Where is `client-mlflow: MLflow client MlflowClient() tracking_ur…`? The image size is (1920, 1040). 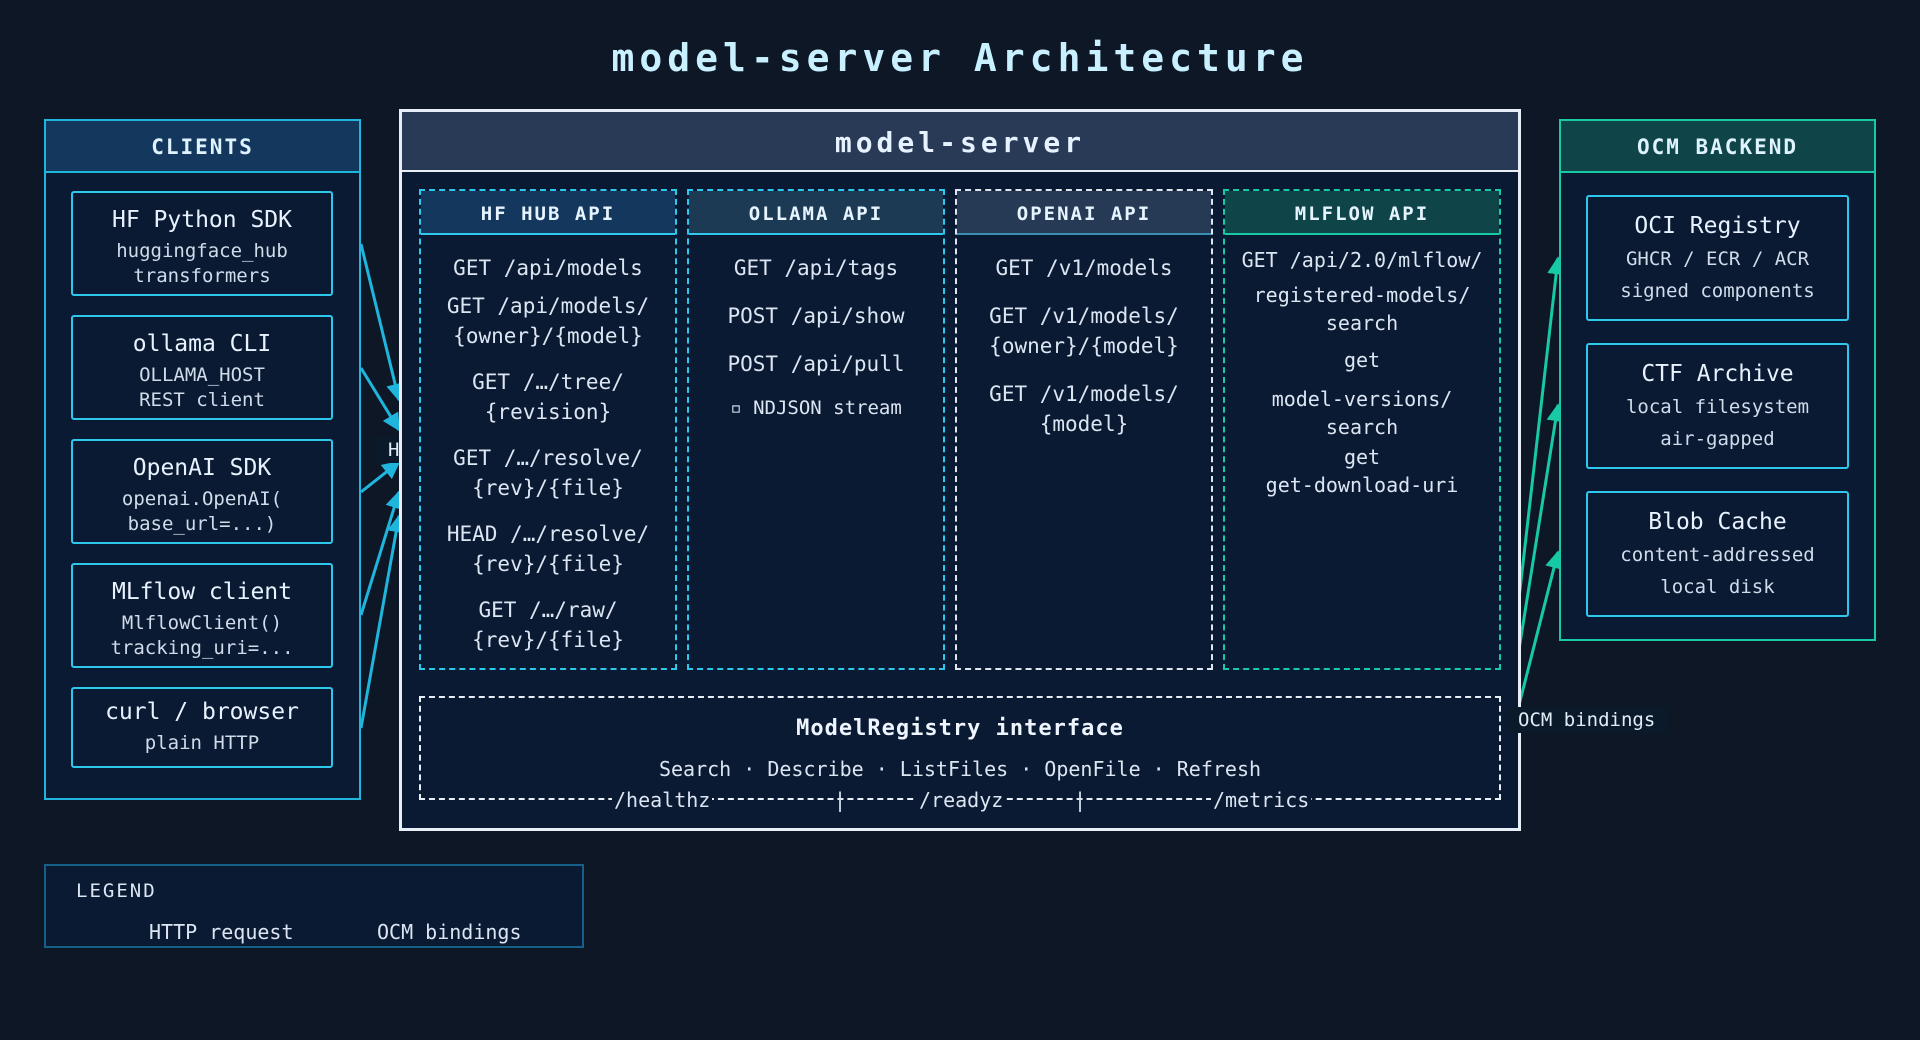 client-mlflow: MLflow client MlflowClient() tracking_ur… is located at coordinates (202, 615).